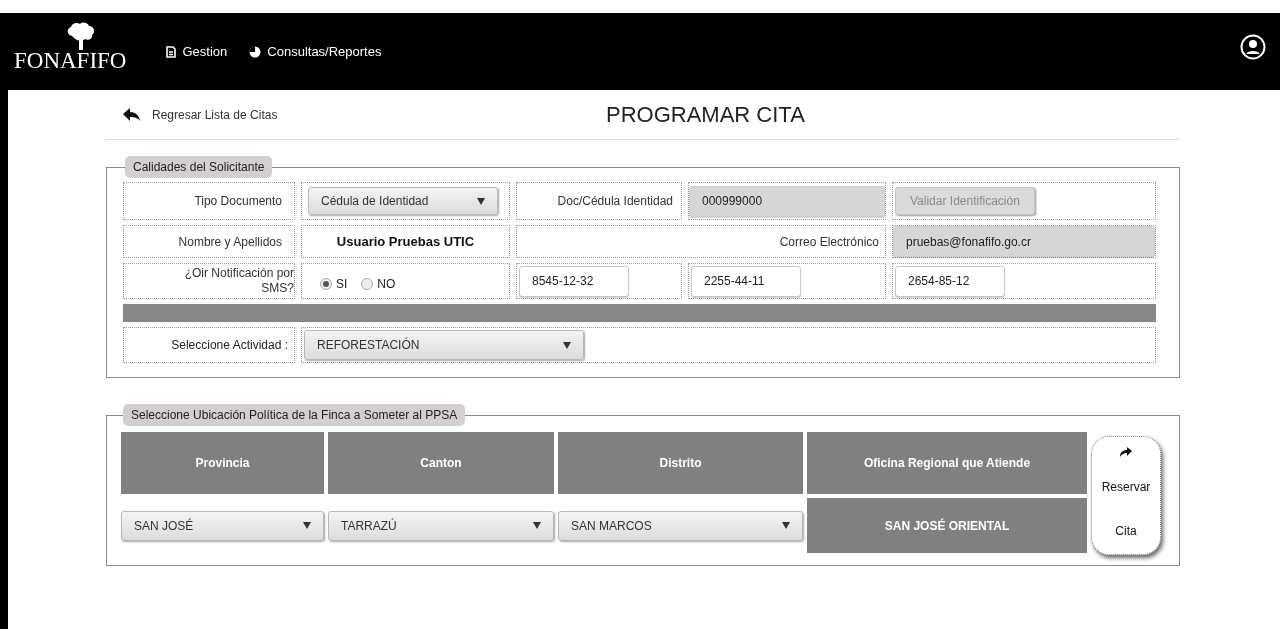 Image resolution: width=1280 pixels, height=629 pixels. What do you see at coordinates (209, 241) in the screenshot?
I see `field-label: Nombre y Apellidos` at bounding box center [209, 241].